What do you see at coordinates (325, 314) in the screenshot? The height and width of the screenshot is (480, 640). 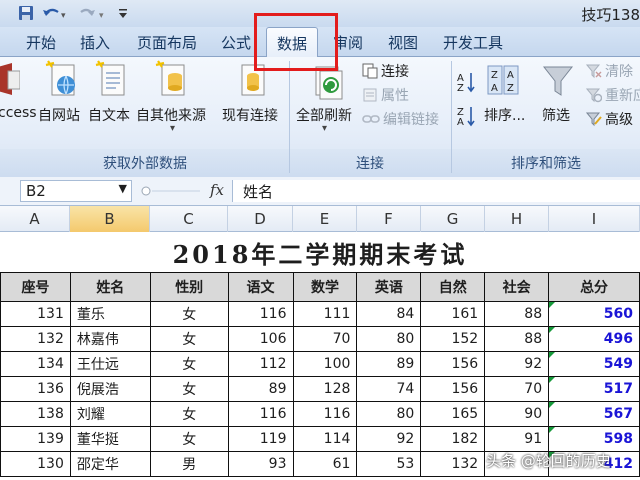 I see `table-cell: 111` at bounding box center [325, 314].